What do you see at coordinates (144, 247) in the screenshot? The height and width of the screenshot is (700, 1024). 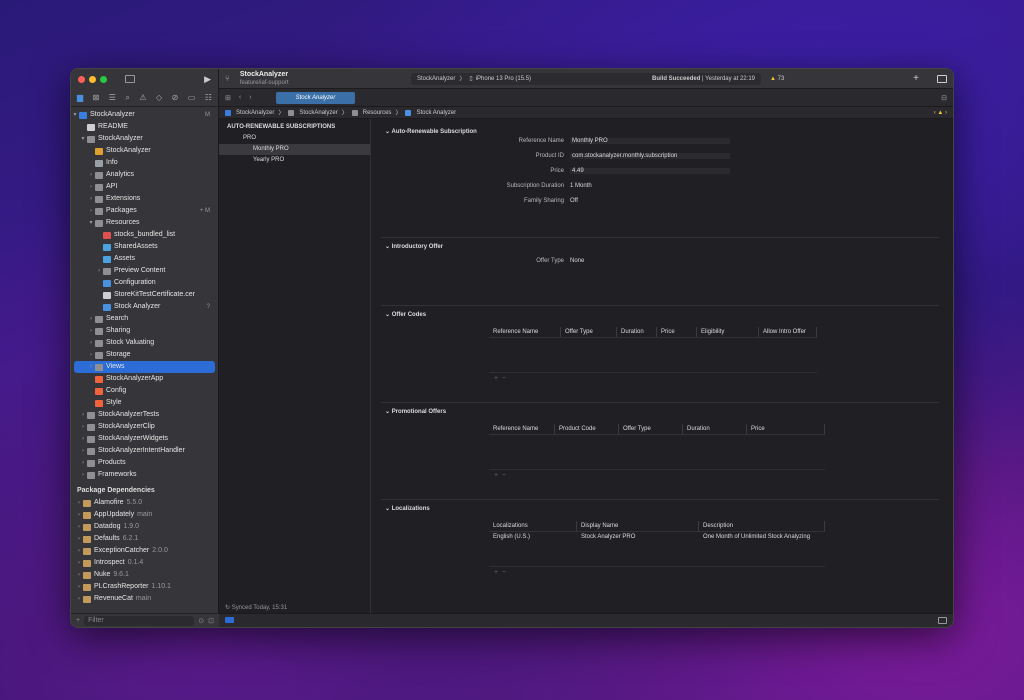 I see `sidebar-item: SharedAssets` at bounding box center [144, 247].